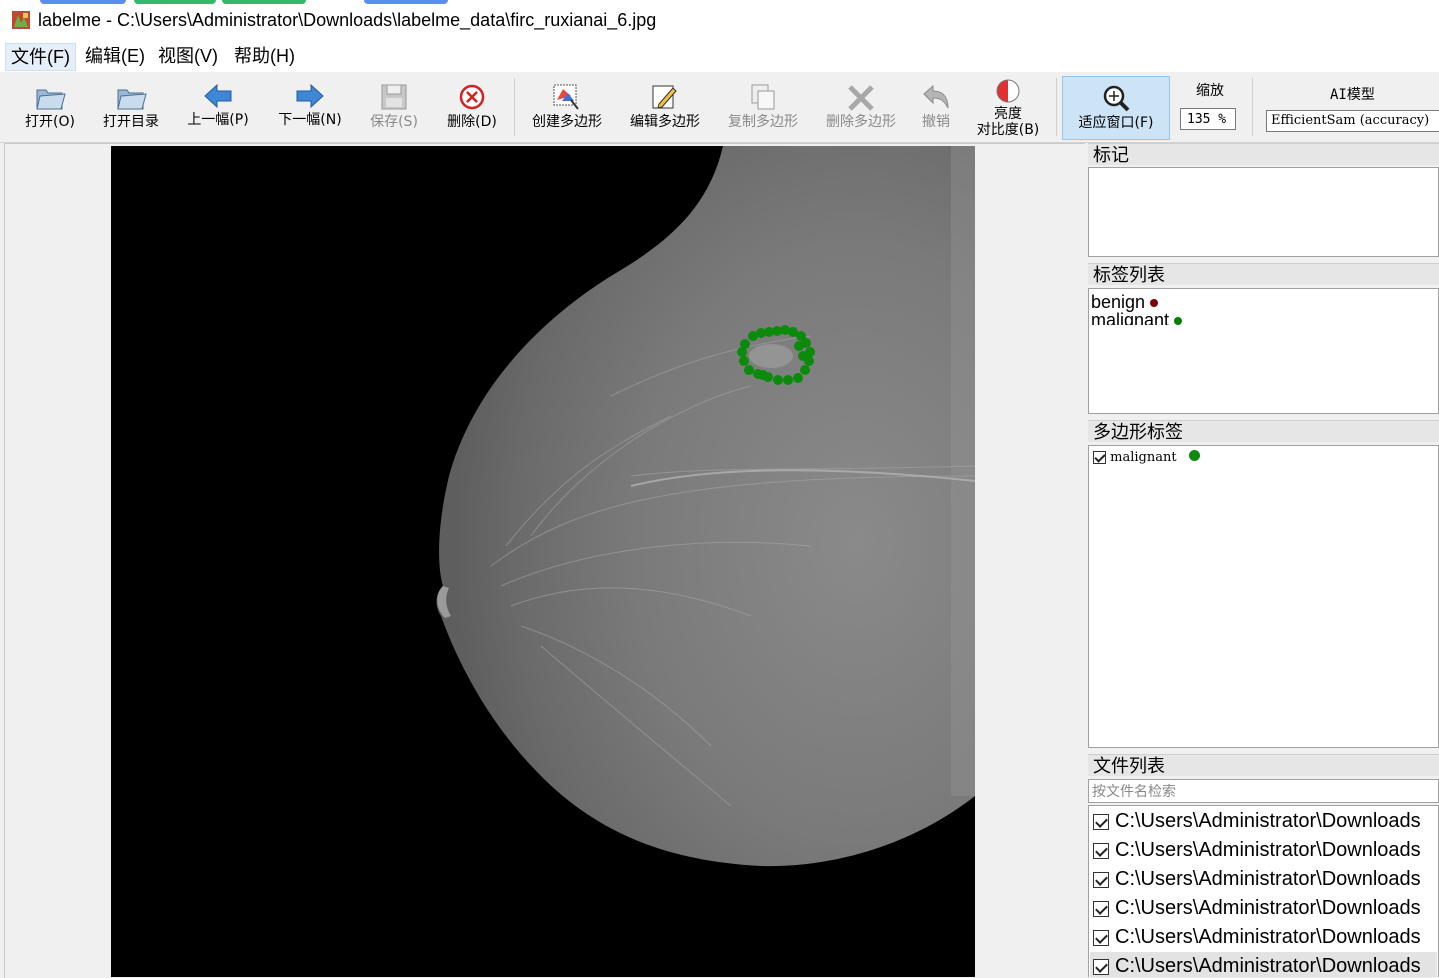  Describe the element at coordinates (763, 97) in the screenshot. I see `copy-icon` at that location.